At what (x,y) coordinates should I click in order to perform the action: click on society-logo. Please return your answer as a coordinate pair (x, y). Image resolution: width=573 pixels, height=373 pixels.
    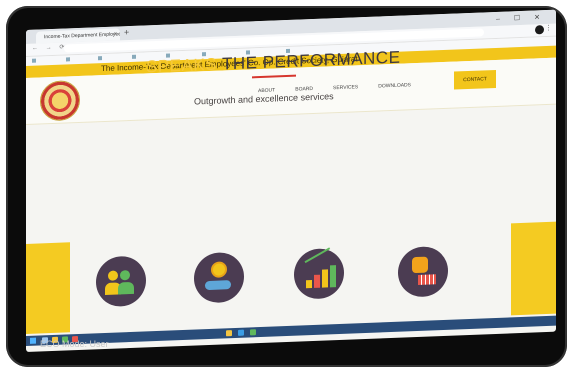
    Looking at the image, I should click on (60, 100).